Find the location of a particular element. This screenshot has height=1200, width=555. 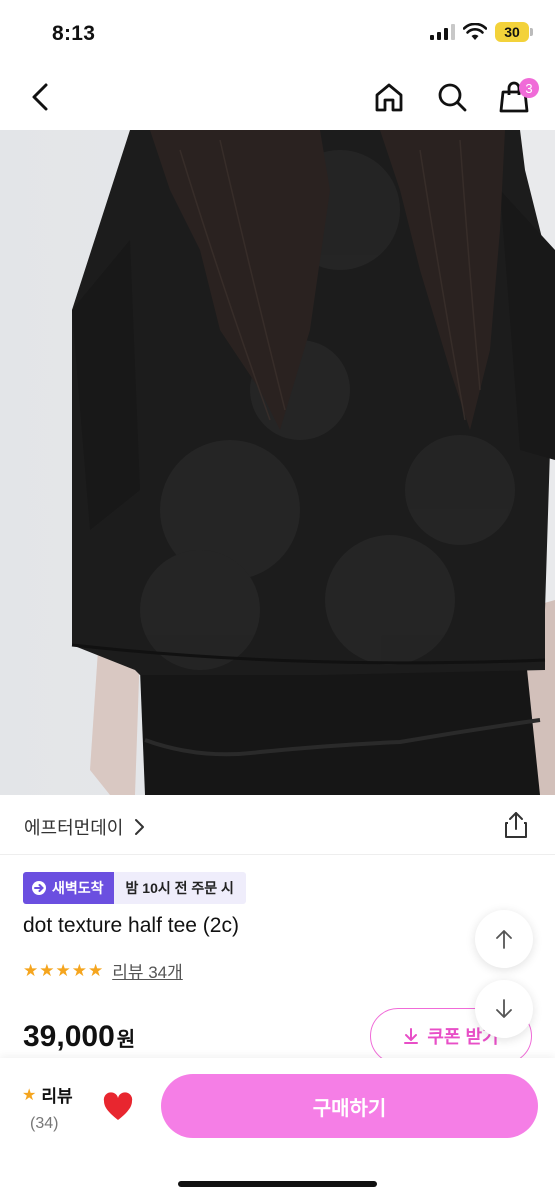

nav-bar: 3 is located at coordinates (277, 97).